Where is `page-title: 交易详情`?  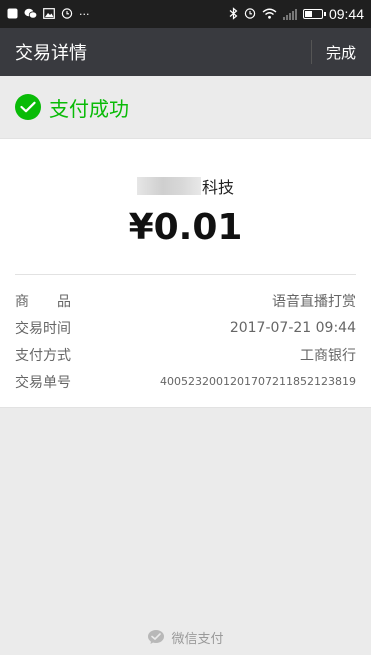 page-title: 交易详情 is located at coordinates (51, 53).